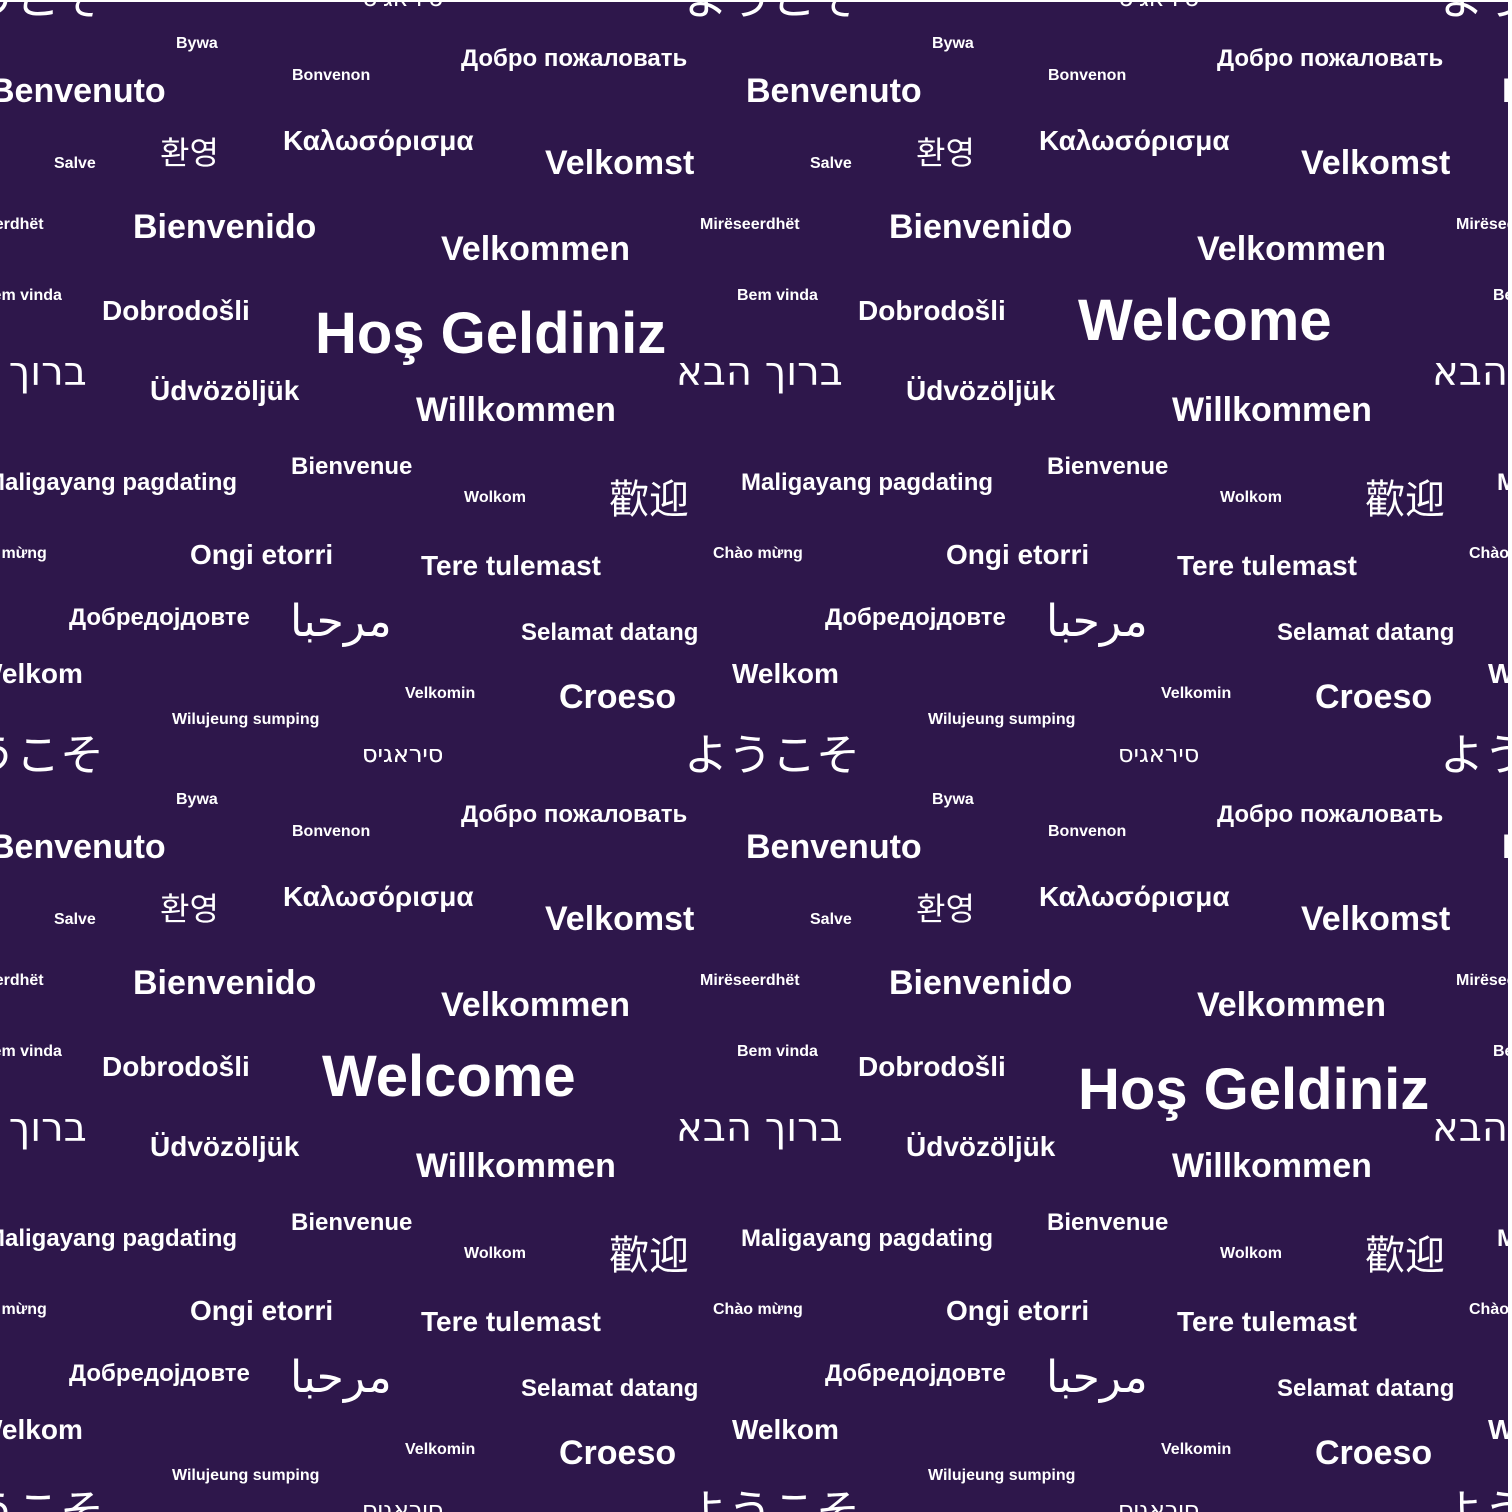 Image resolution: width=1512 pixels, height=1512 pixels. I want to click on word-wolkom-2: Wolkom, so click(495, 1253).